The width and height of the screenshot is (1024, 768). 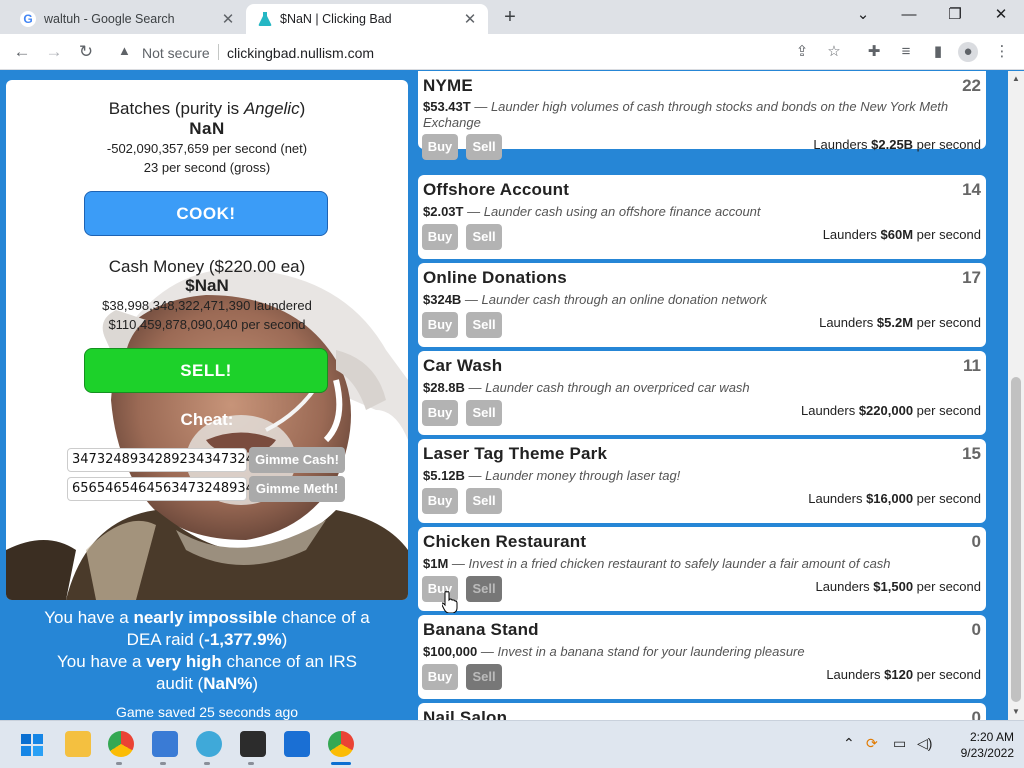 I want to click on photos-icon, so click(x=165, y=744).